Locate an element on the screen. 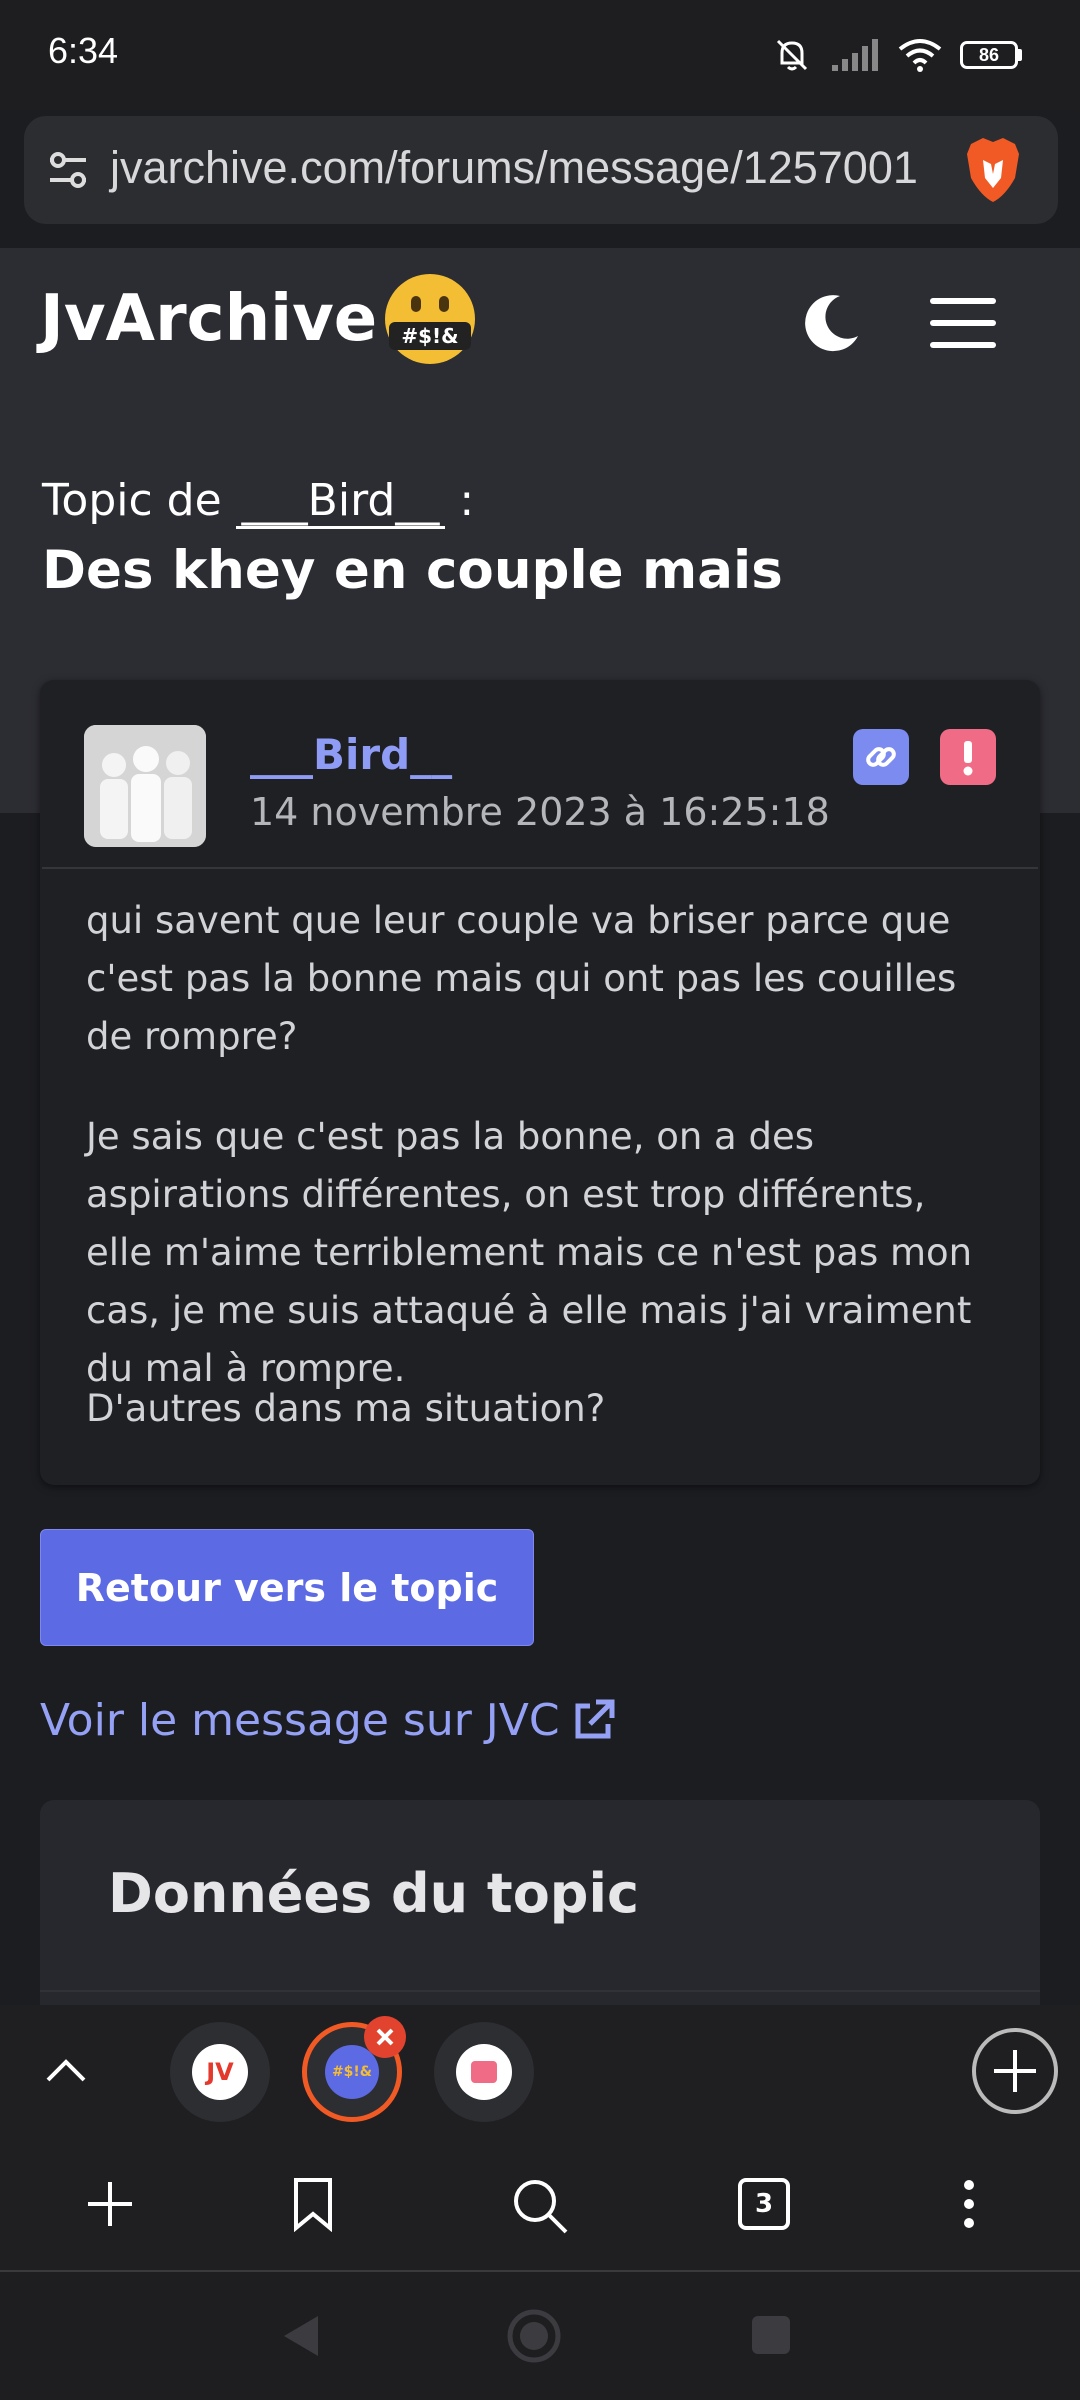 This screenshot has height=2400, width=1080. search-icon is located at coordinates (540, 2206).